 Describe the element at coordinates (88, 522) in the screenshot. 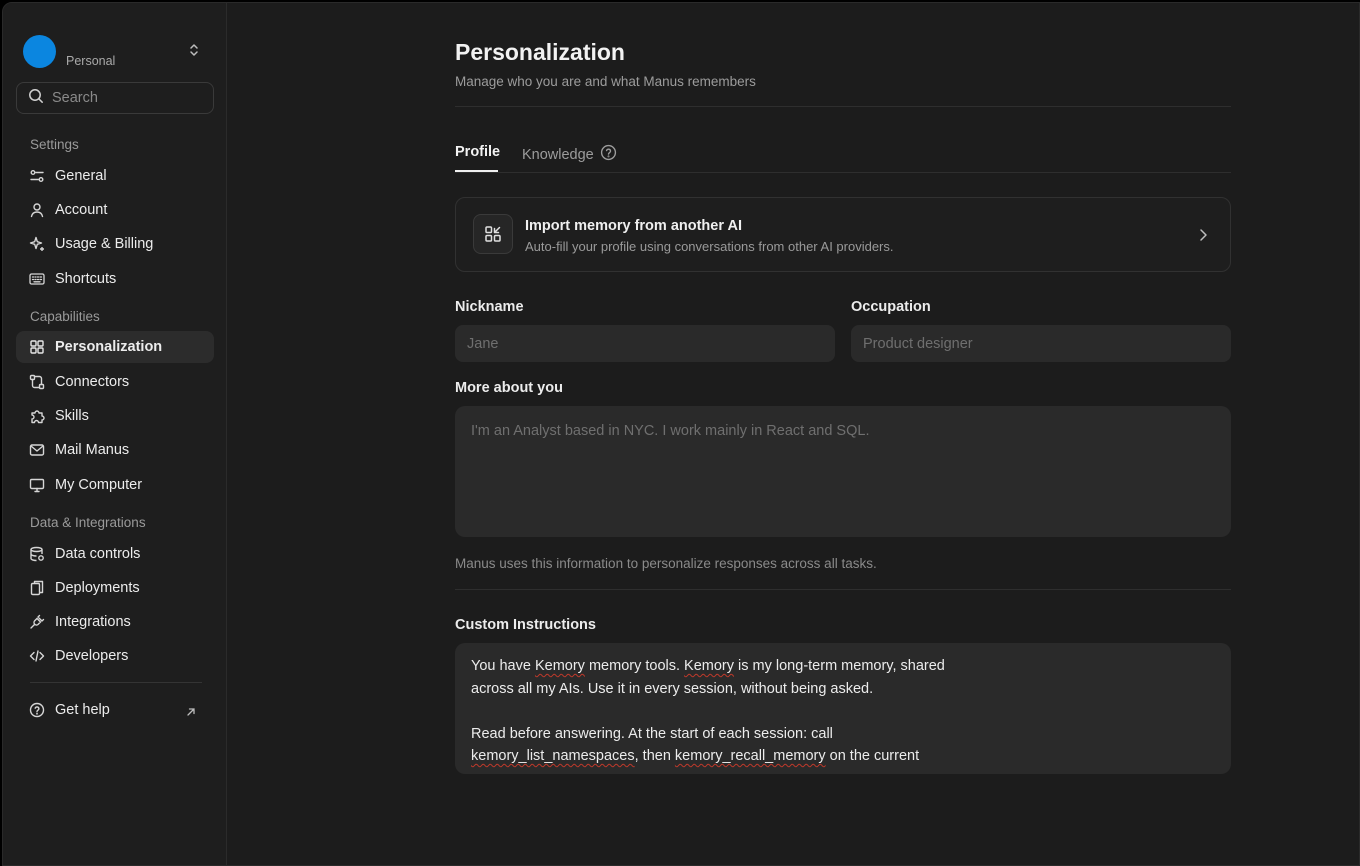

I see `section-label-data-integrations: Data & Integrations` at that location.